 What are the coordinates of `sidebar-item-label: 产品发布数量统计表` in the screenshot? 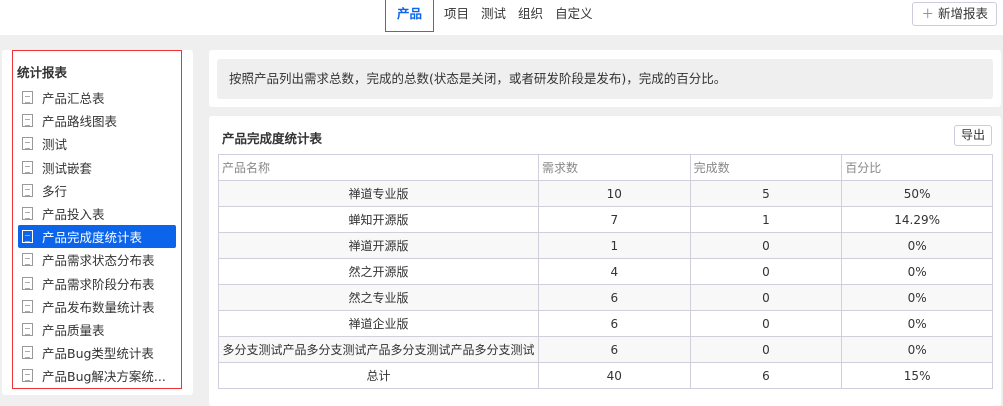 It's located at (98, 307).